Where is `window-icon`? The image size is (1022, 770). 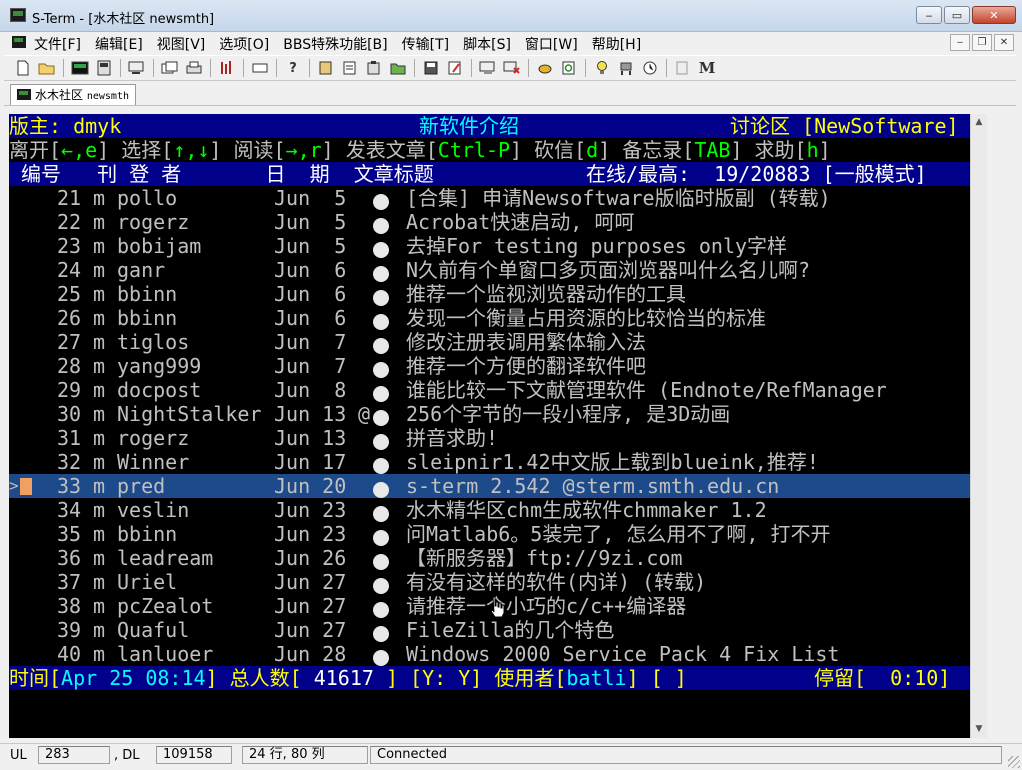
window-icon is located at coordinates (260, 68).